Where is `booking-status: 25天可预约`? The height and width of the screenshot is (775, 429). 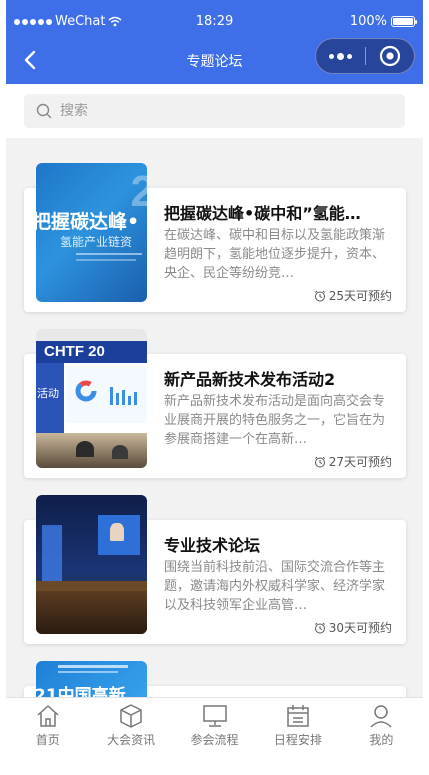 booking-status: 25天可预约 is located at coordinates (353, 295).